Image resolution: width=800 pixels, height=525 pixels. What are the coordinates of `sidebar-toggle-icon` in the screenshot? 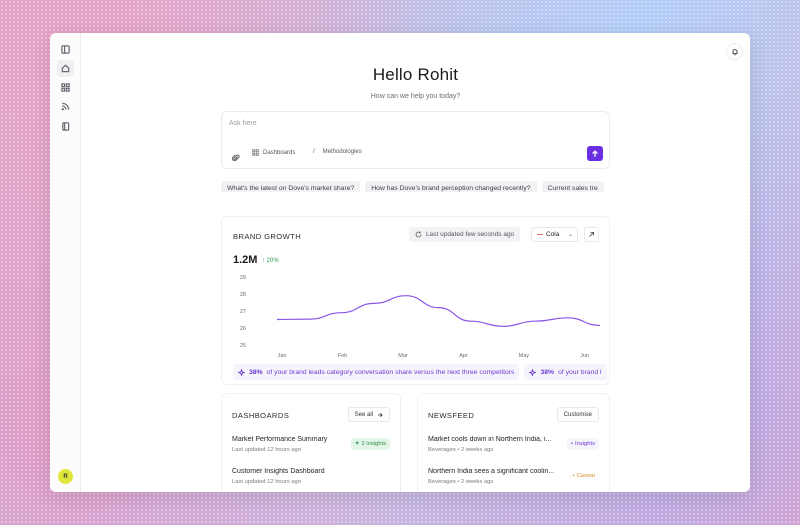 It's located at (65, 49).